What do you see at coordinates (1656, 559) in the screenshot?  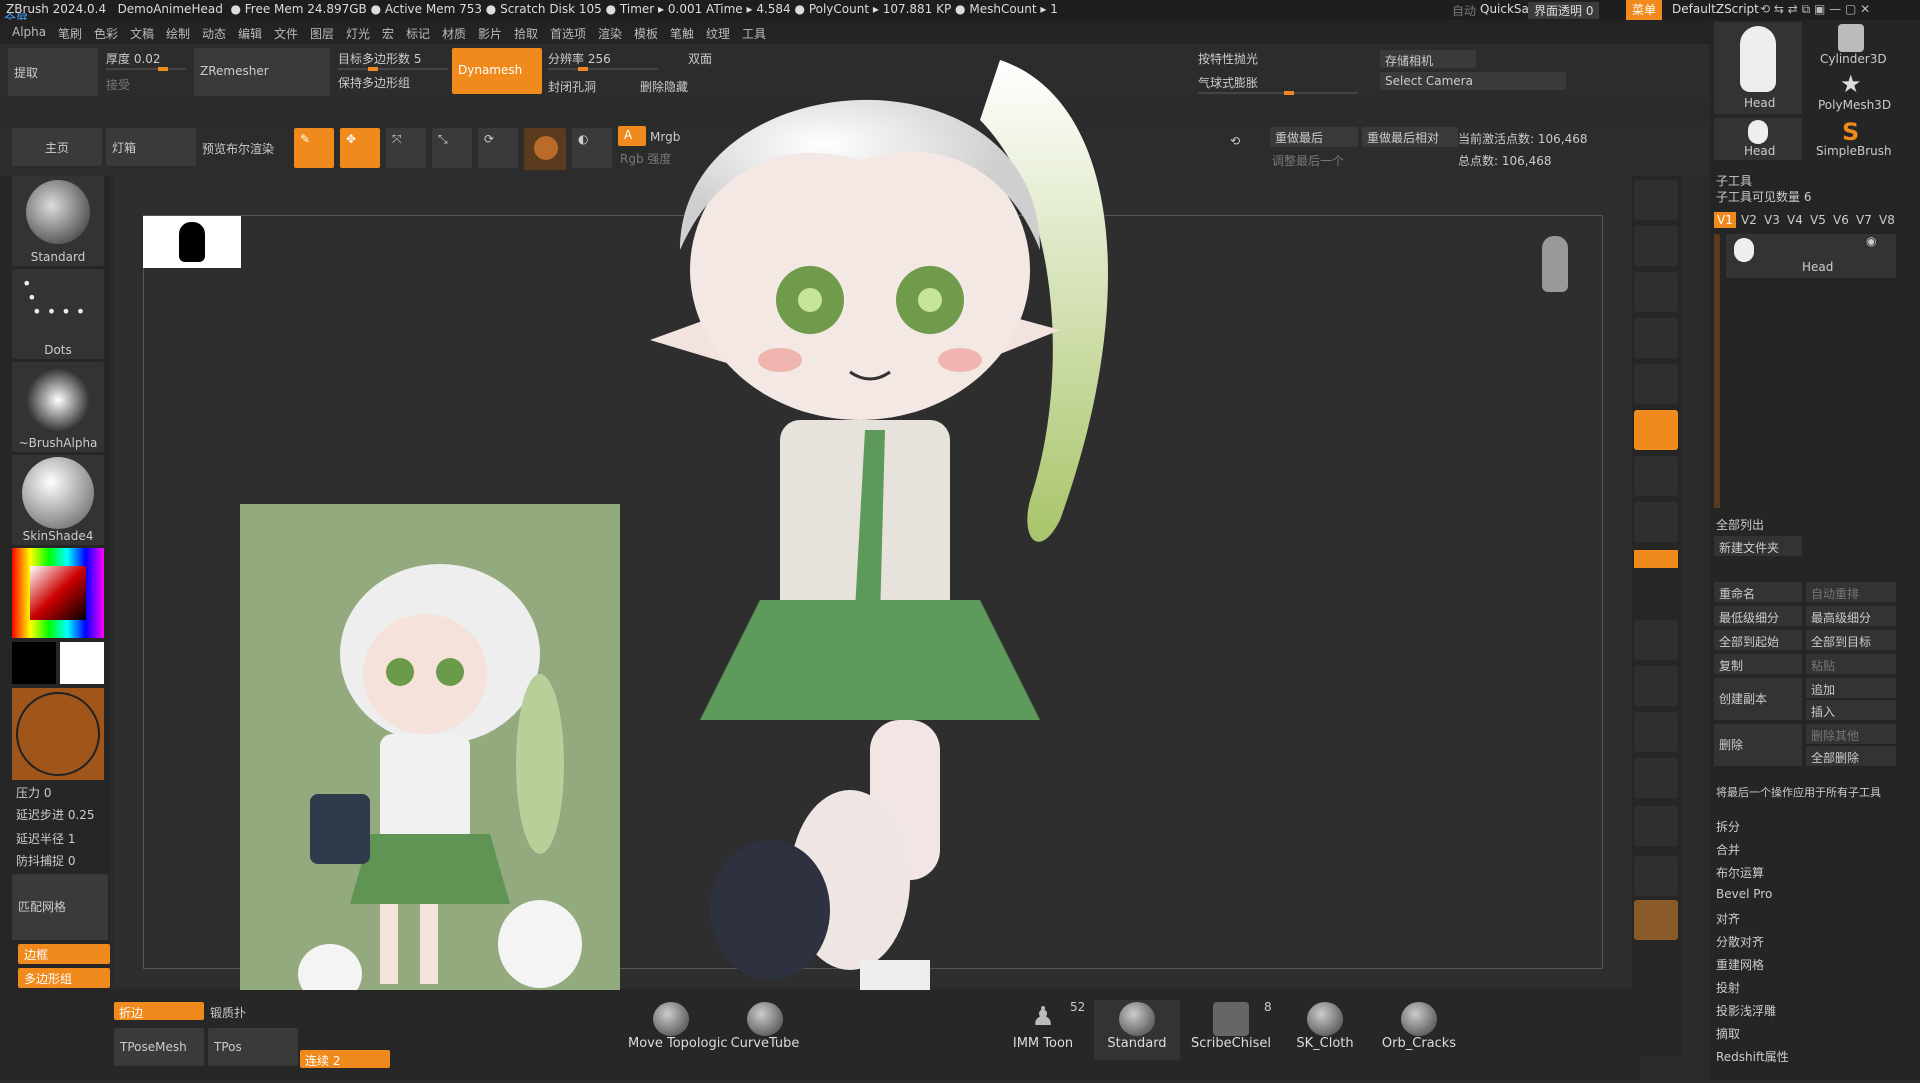 I see `xyz-toggle` at bounding box center [1656, 559].